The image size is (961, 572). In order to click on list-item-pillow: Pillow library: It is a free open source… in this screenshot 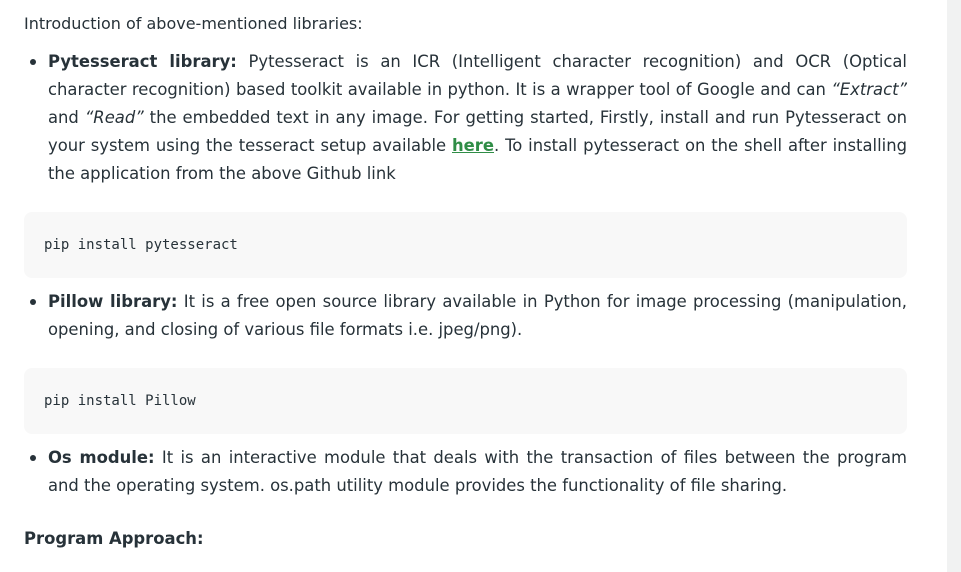, I will do `click(465, 316)`.